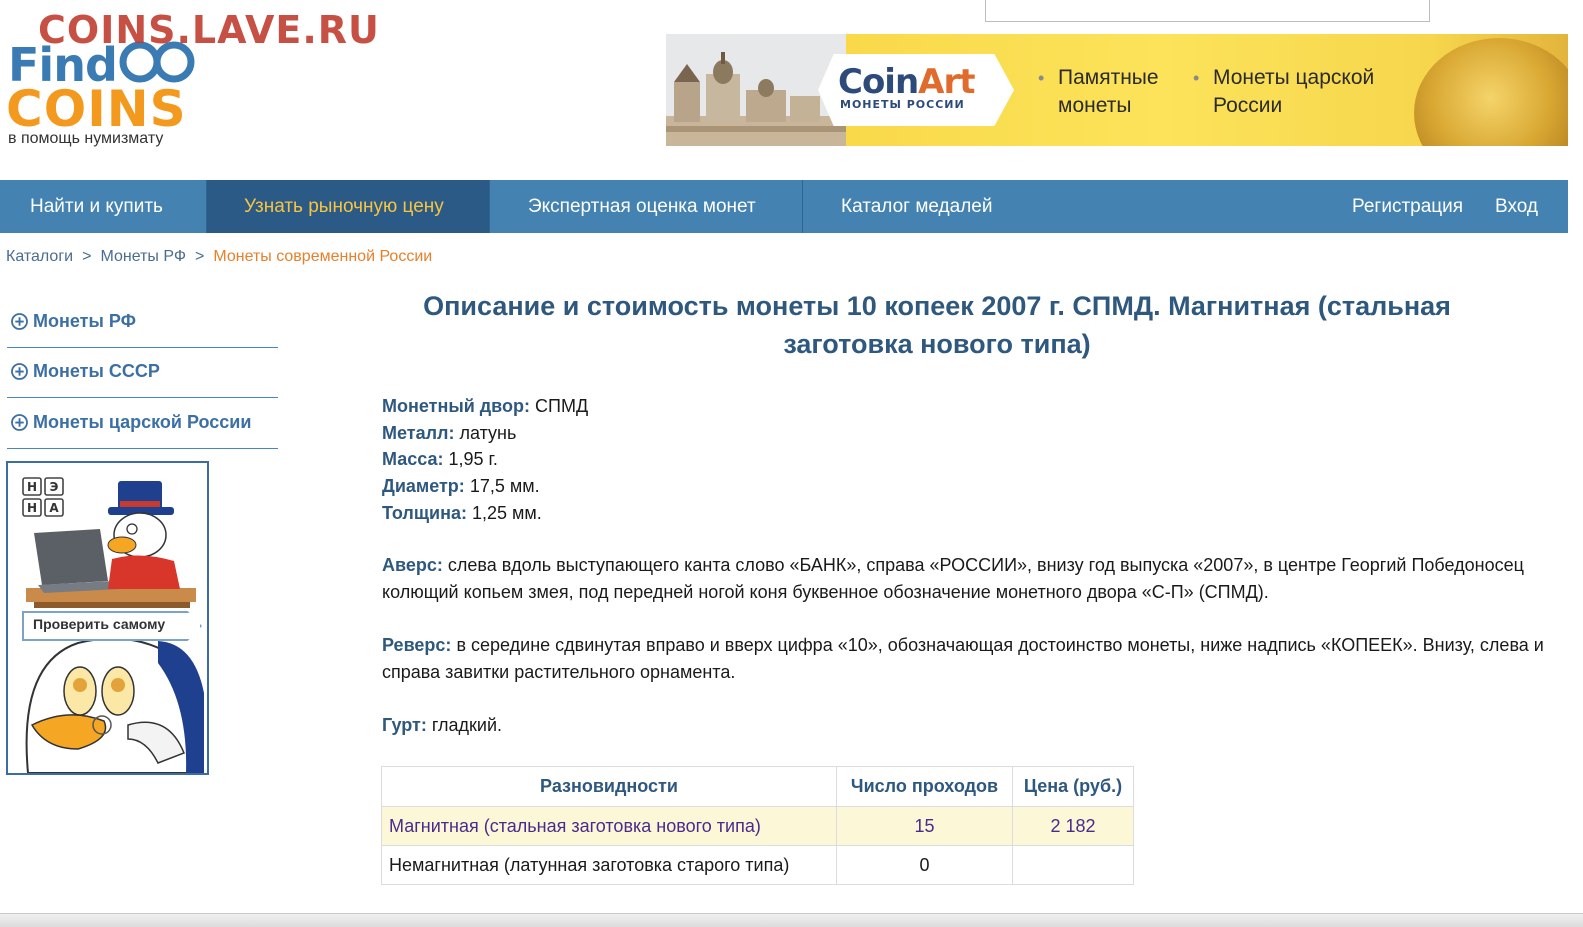 This screenshot has width=1583, height=927. What do you see at coordinates (348, 206) in the screenshot?
I see `nav-market-price: Узнать рыночную цену` at bounding box center [348, 206].